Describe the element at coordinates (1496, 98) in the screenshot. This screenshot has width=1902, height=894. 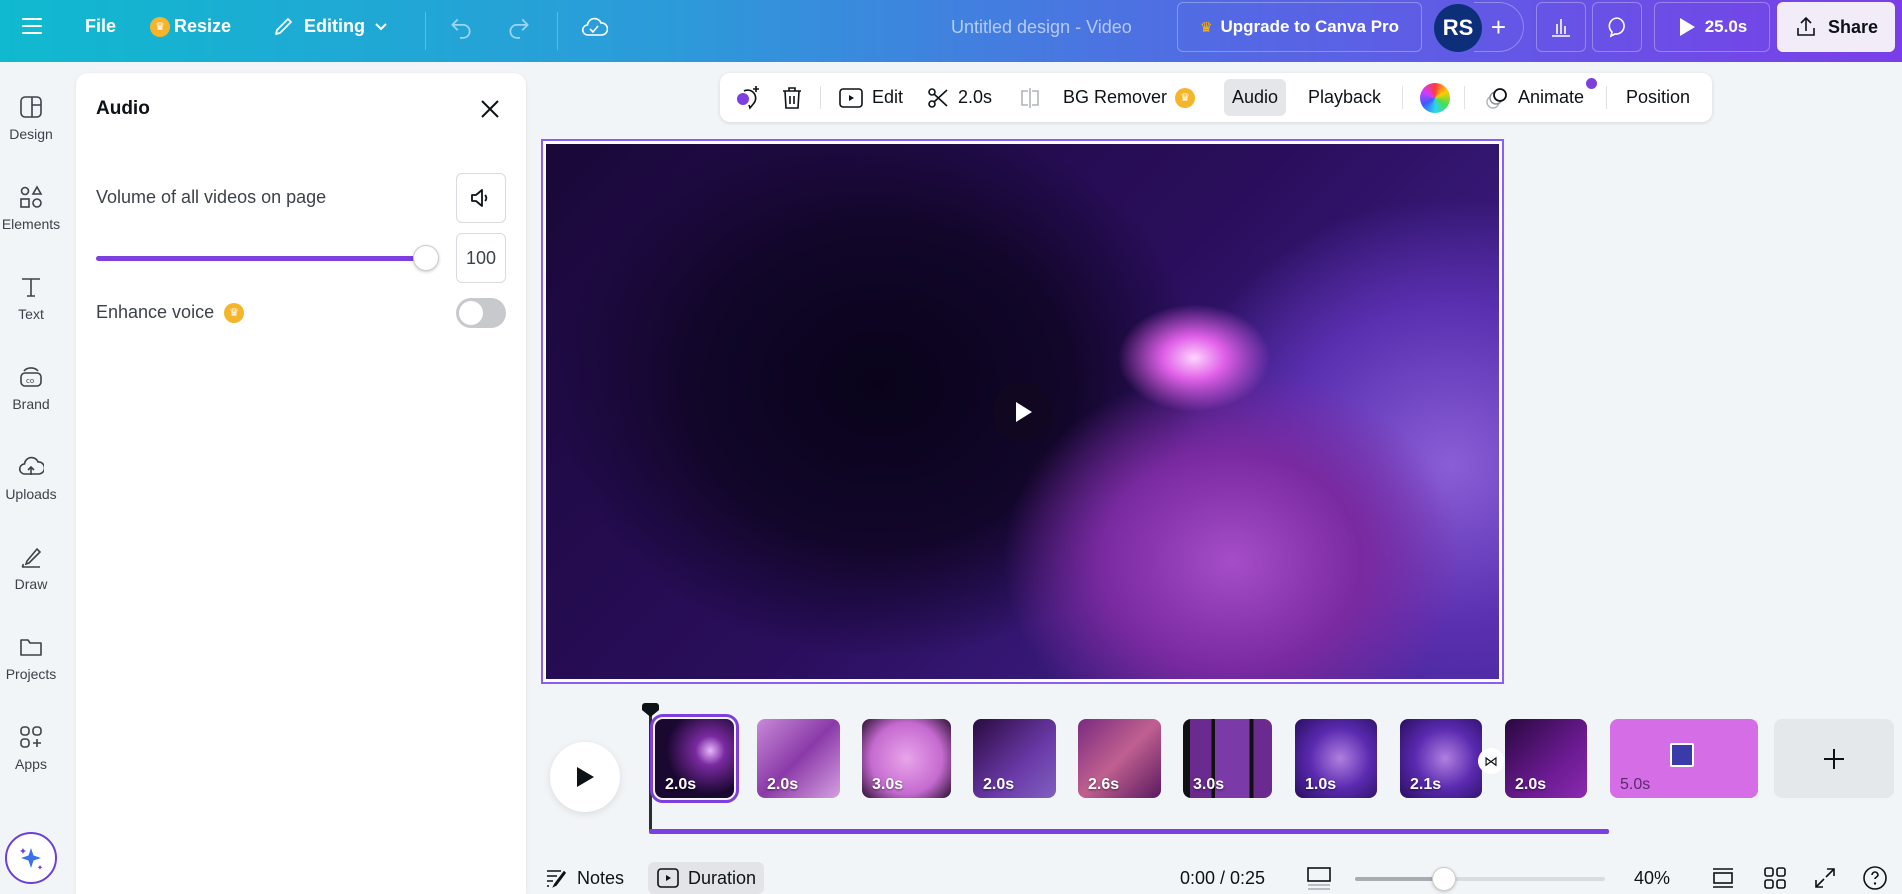
I see `animate-icon` at that location.